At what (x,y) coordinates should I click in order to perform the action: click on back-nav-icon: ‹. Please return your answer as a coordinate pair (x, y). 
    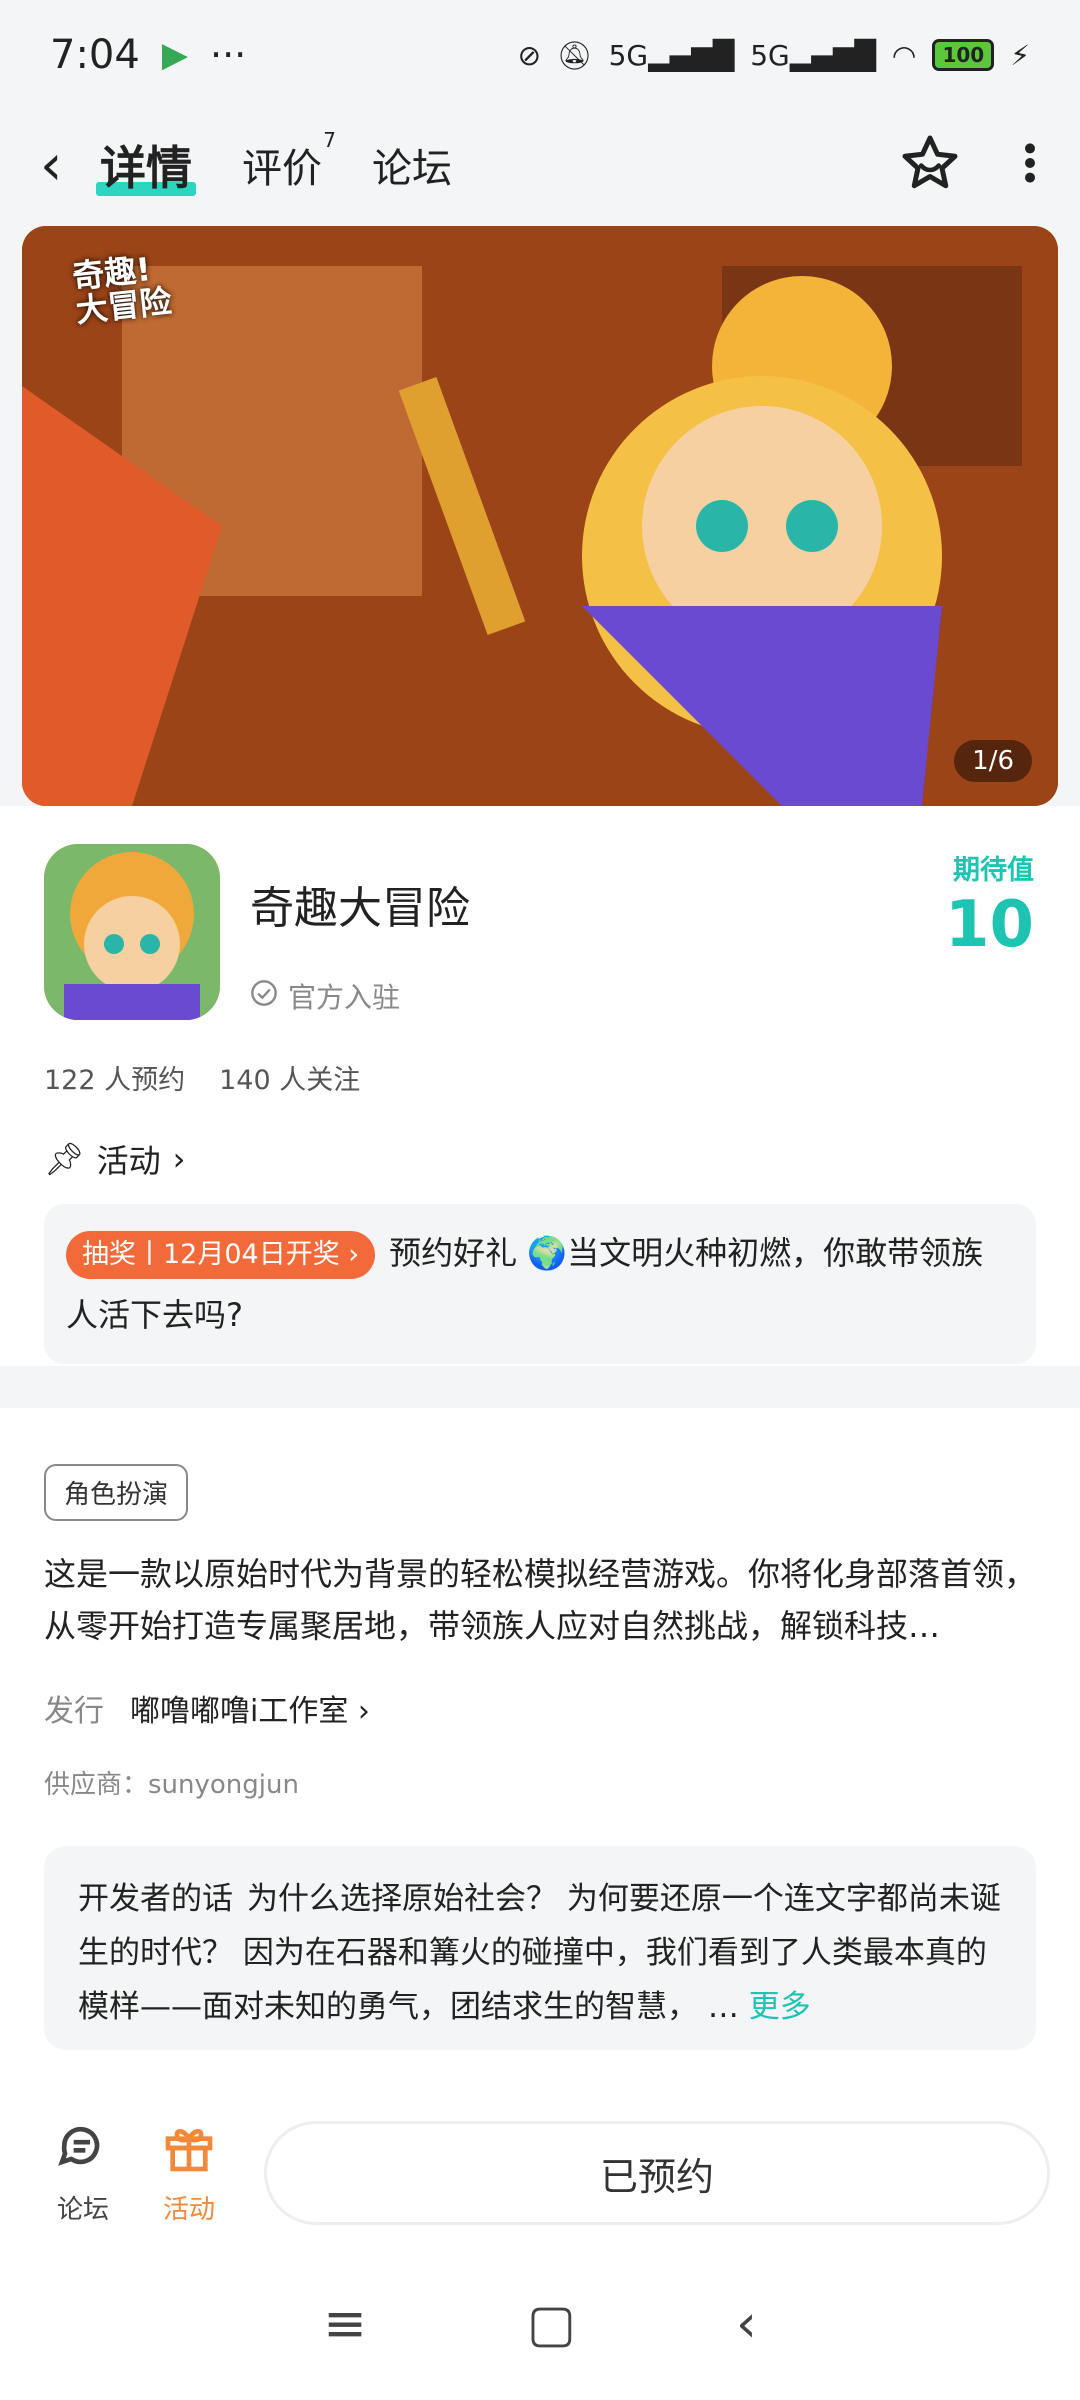
    Looking at the image, I should click on (746, 2324).